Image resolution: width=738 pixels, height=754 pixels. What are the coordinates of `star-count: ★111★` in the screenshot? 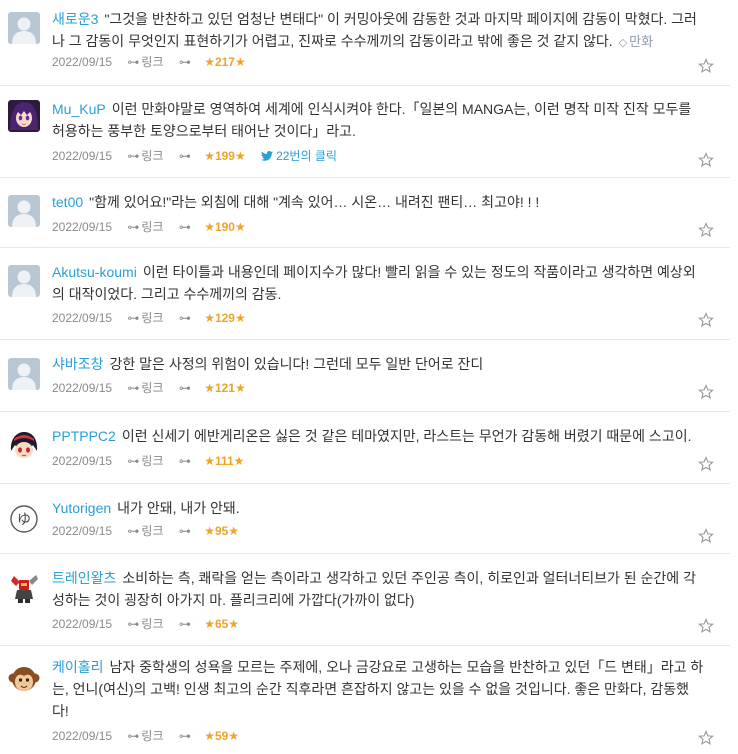 It's located at (224, 461).